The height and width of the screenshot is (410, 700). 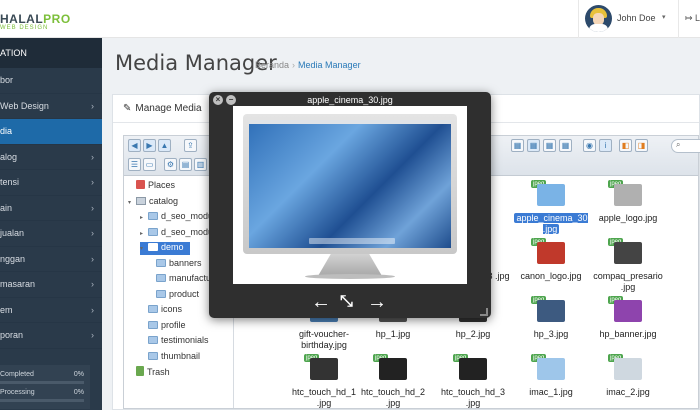 I want to click on progress-bar, so click(x=42, y=382).